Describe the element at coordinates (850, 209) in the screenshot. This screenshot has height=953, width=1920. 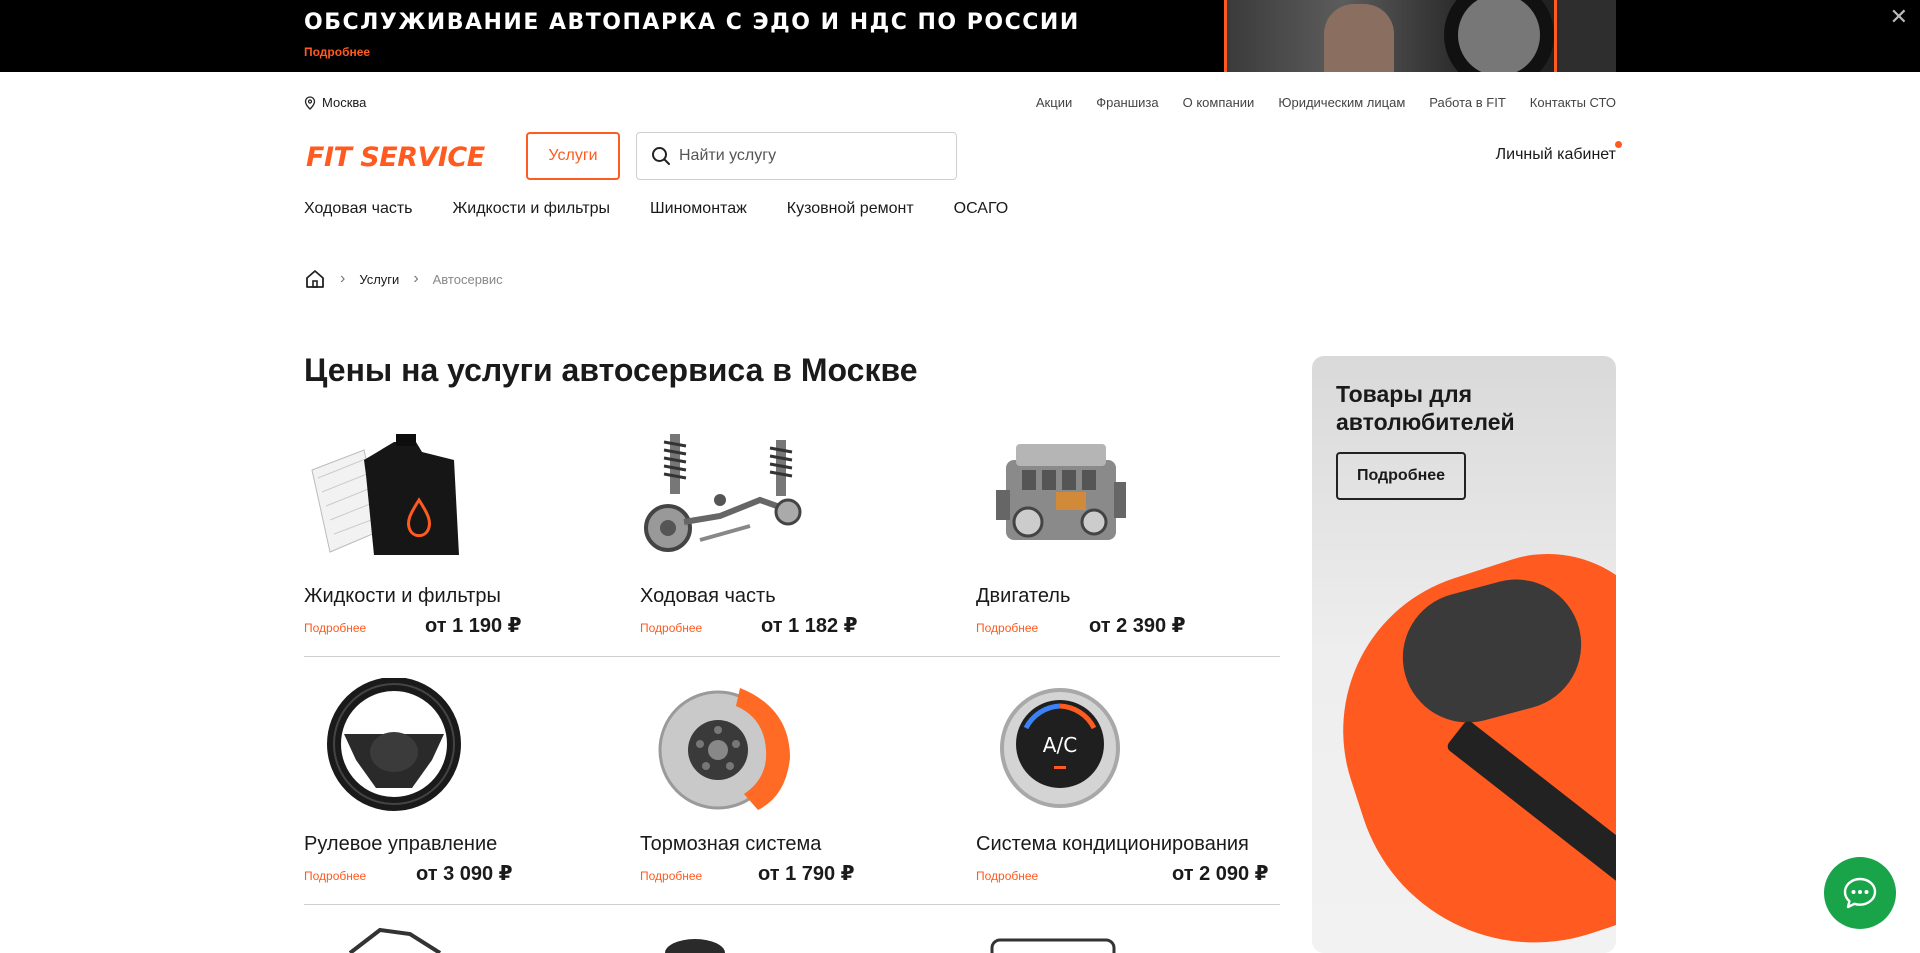
I see `nav-body: Кузовной ремонт` at that location.